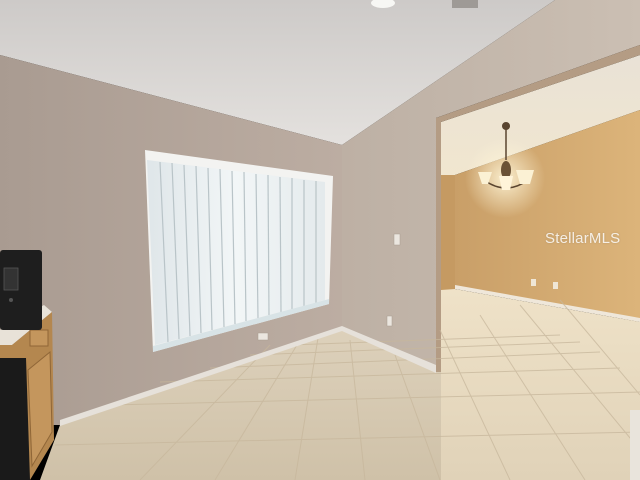  What do you see at coordinates (11, 300) in the screenshot?
I see `appliance-button` at bounding box center [11, 300].